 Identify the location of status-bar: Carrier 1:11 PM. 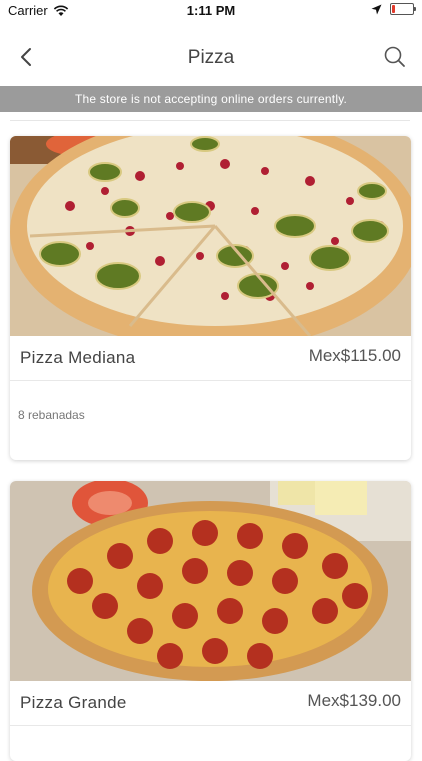
(211, 11).